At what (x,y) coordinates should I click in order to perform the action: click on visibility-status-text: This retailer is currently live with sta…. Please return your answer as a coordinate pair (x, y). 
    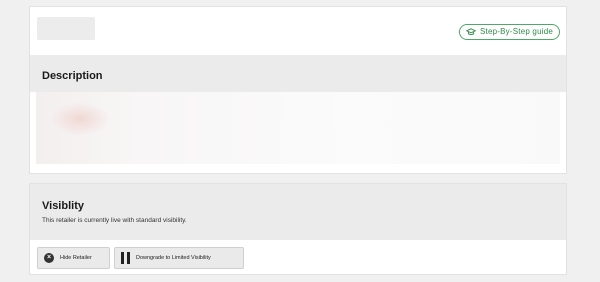
    Looking at the image, I should click on (114, 220).